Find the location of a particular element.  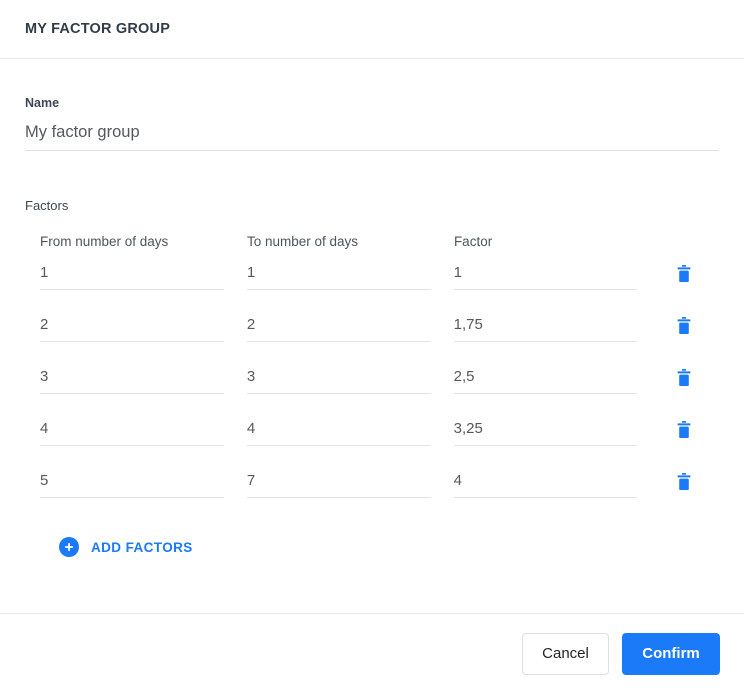

dialog-header: MY FACTOR GROUP is located at coordinates (372, 29).